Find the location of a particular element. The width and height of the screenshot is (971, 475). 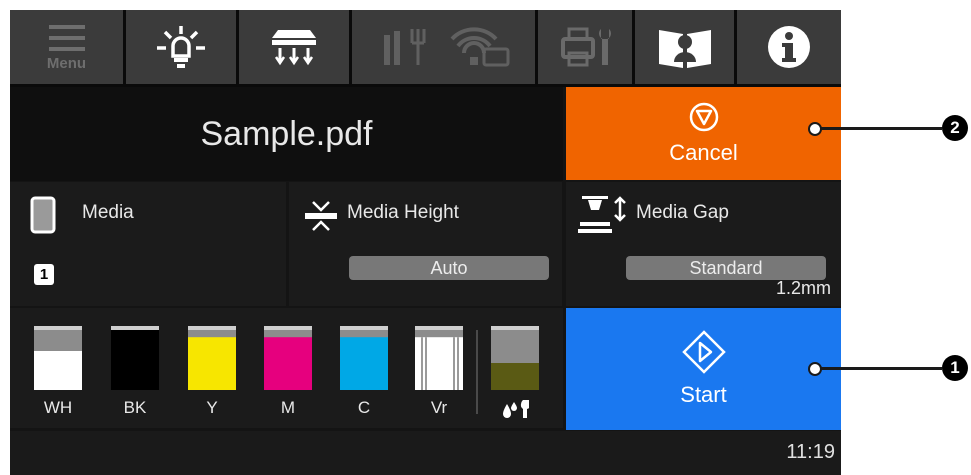

ink-level-bk is located at coordinates (135, 358).